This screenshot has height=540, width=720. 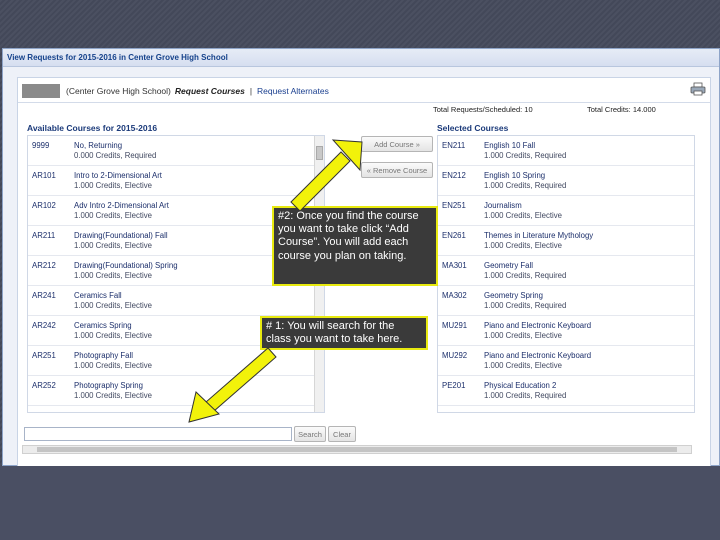 I want to click on callout-arrows, so click(x=275, y=281).